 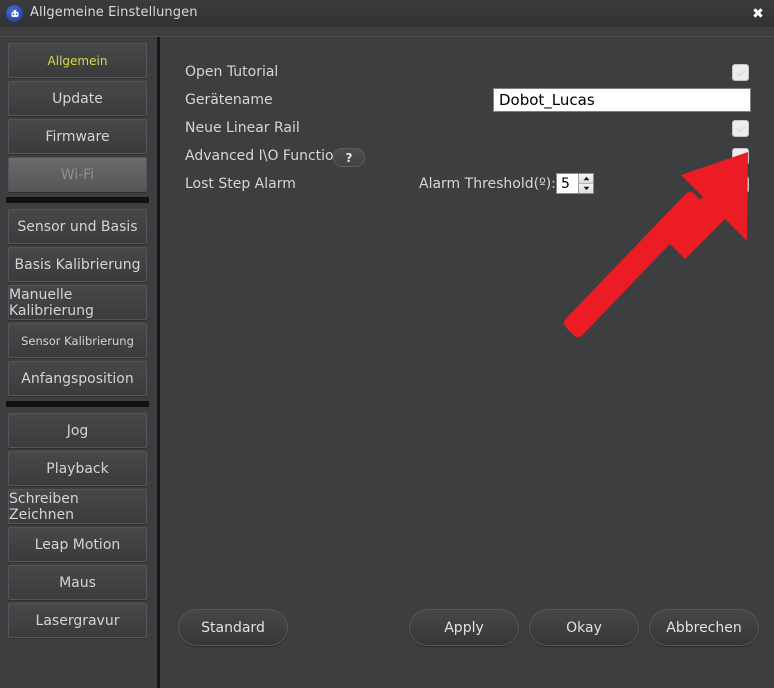 What do you see at coordinates (14, 13) in the screenshot?
I see `dobot-robot-icon` at bounding box center [14, 13].